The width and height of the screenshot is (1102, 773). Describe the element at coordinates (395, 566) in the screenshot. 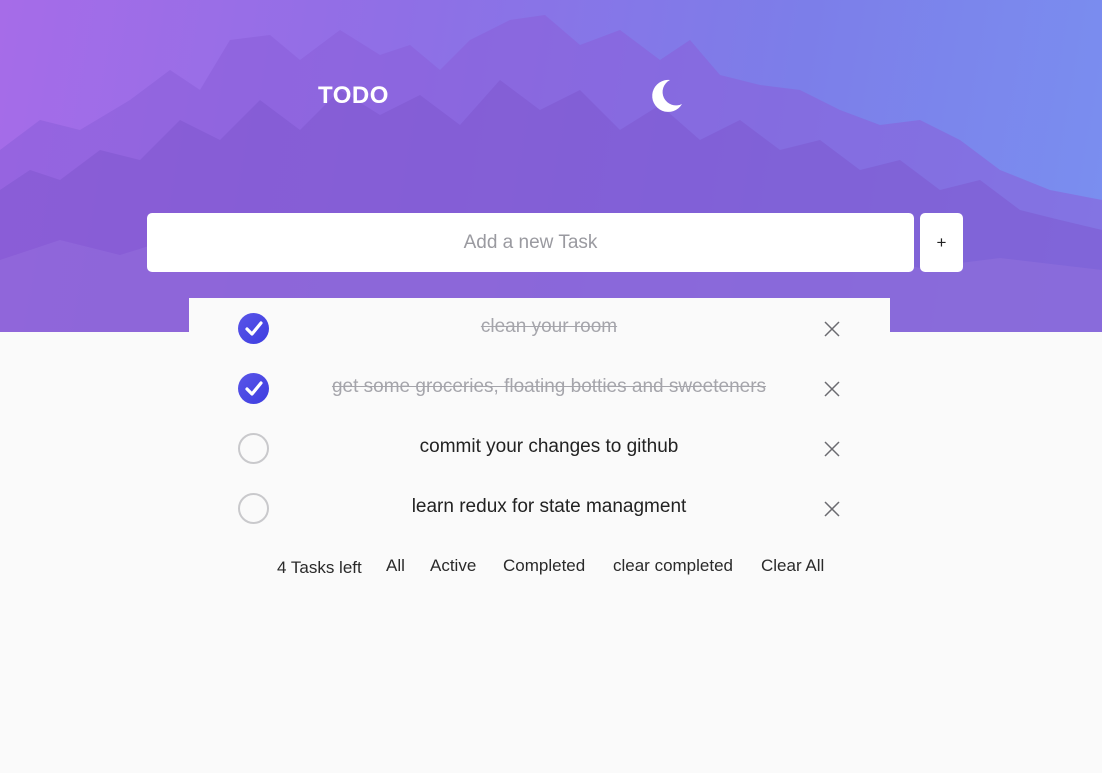

I see `filter-all-button: All` at that location.